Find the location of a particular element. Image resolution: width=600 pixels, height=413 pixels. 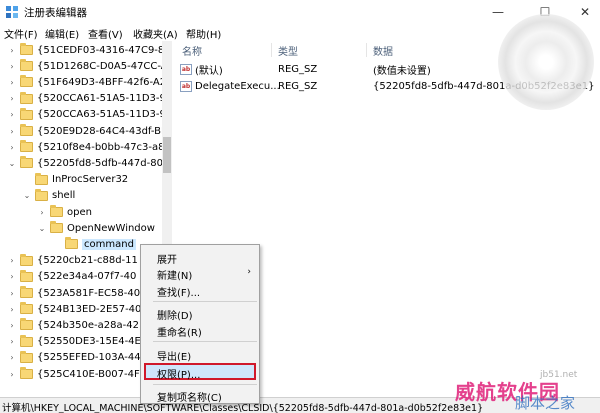

tree-node-label: {525C410E-B007-4F is located at coordinates (88, 374).